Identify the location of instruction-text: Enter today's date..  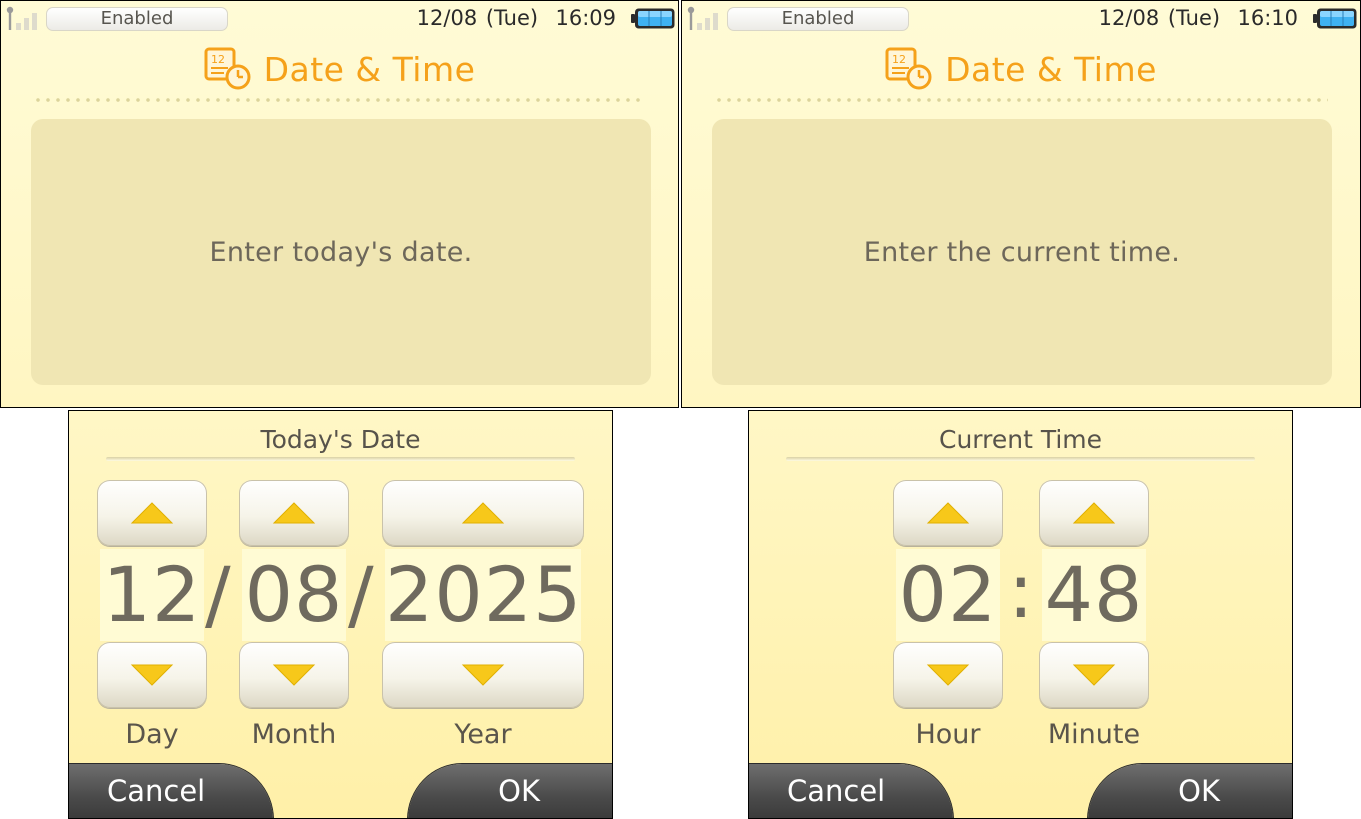
(341, 252).